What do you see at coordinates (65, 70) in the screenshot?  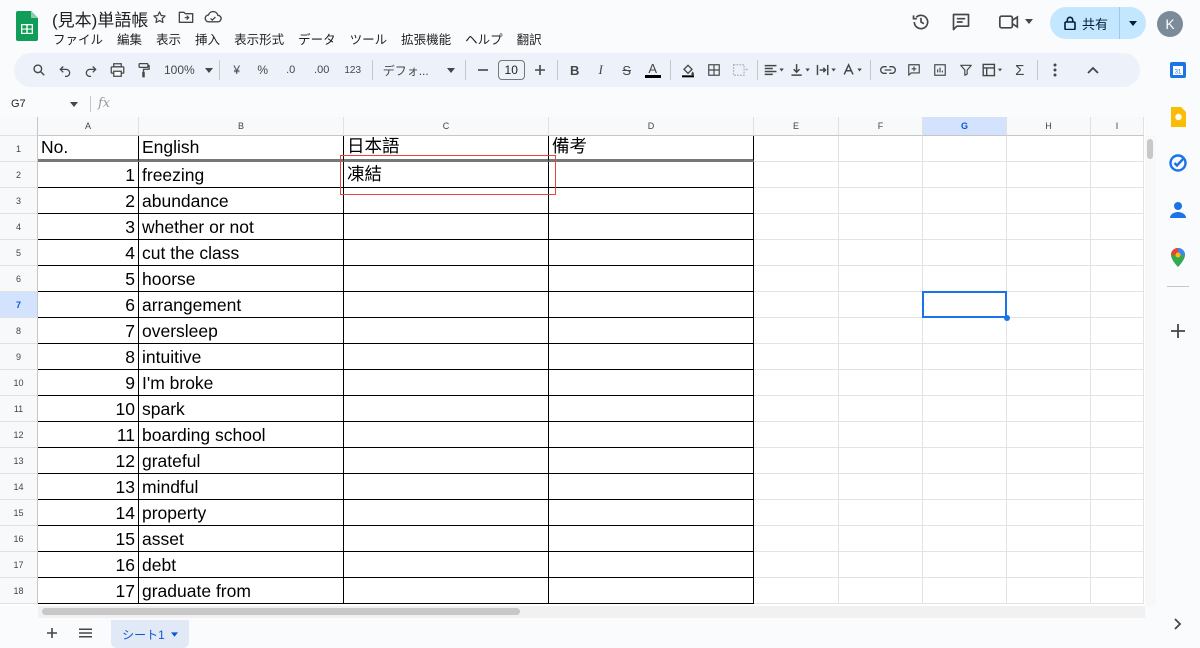 I see `undo-icon` at bounding box center [65, 70].